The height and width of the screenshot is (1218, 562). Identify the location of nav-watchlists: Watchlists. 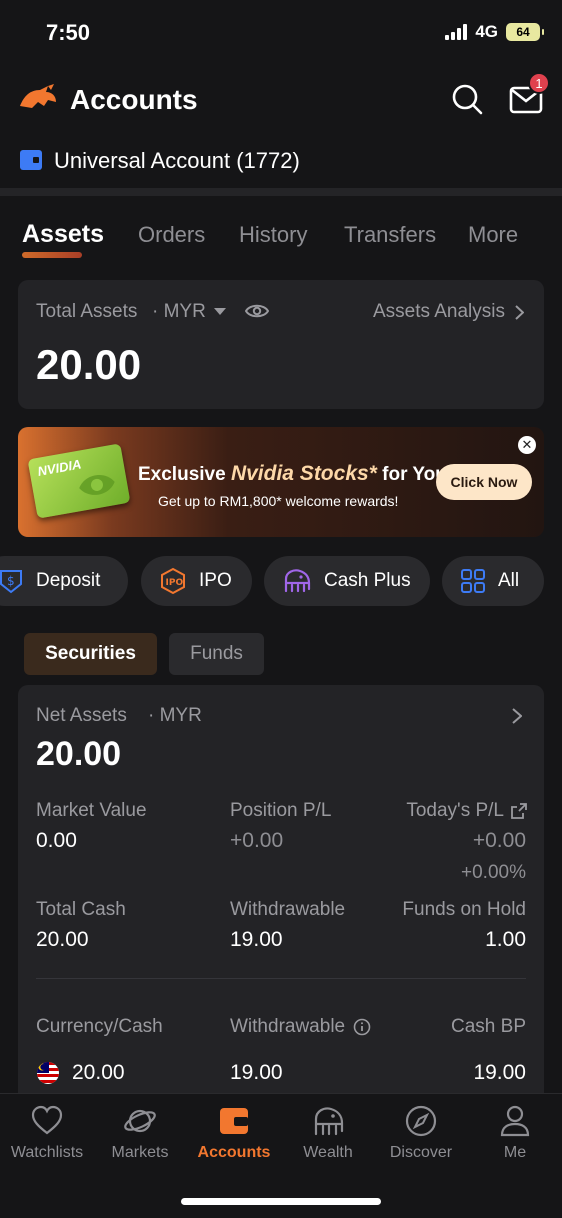
(47, 1133).